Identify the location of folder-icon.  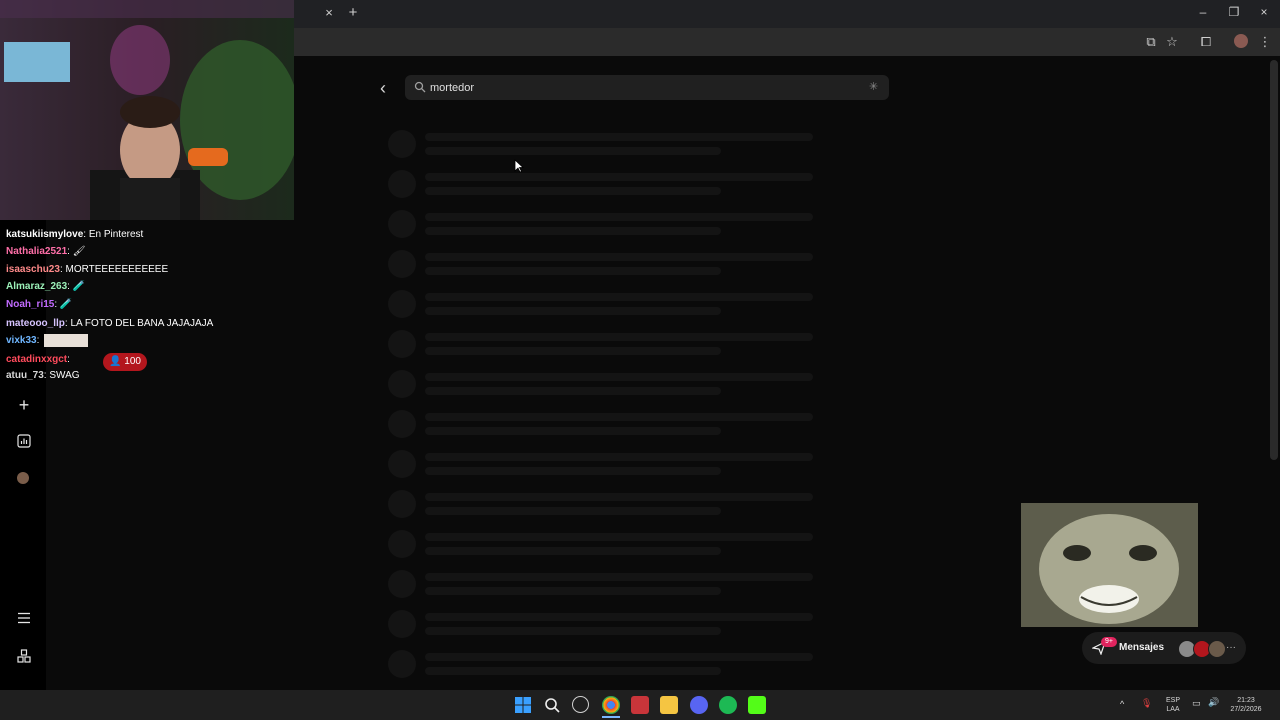
(669, 705).